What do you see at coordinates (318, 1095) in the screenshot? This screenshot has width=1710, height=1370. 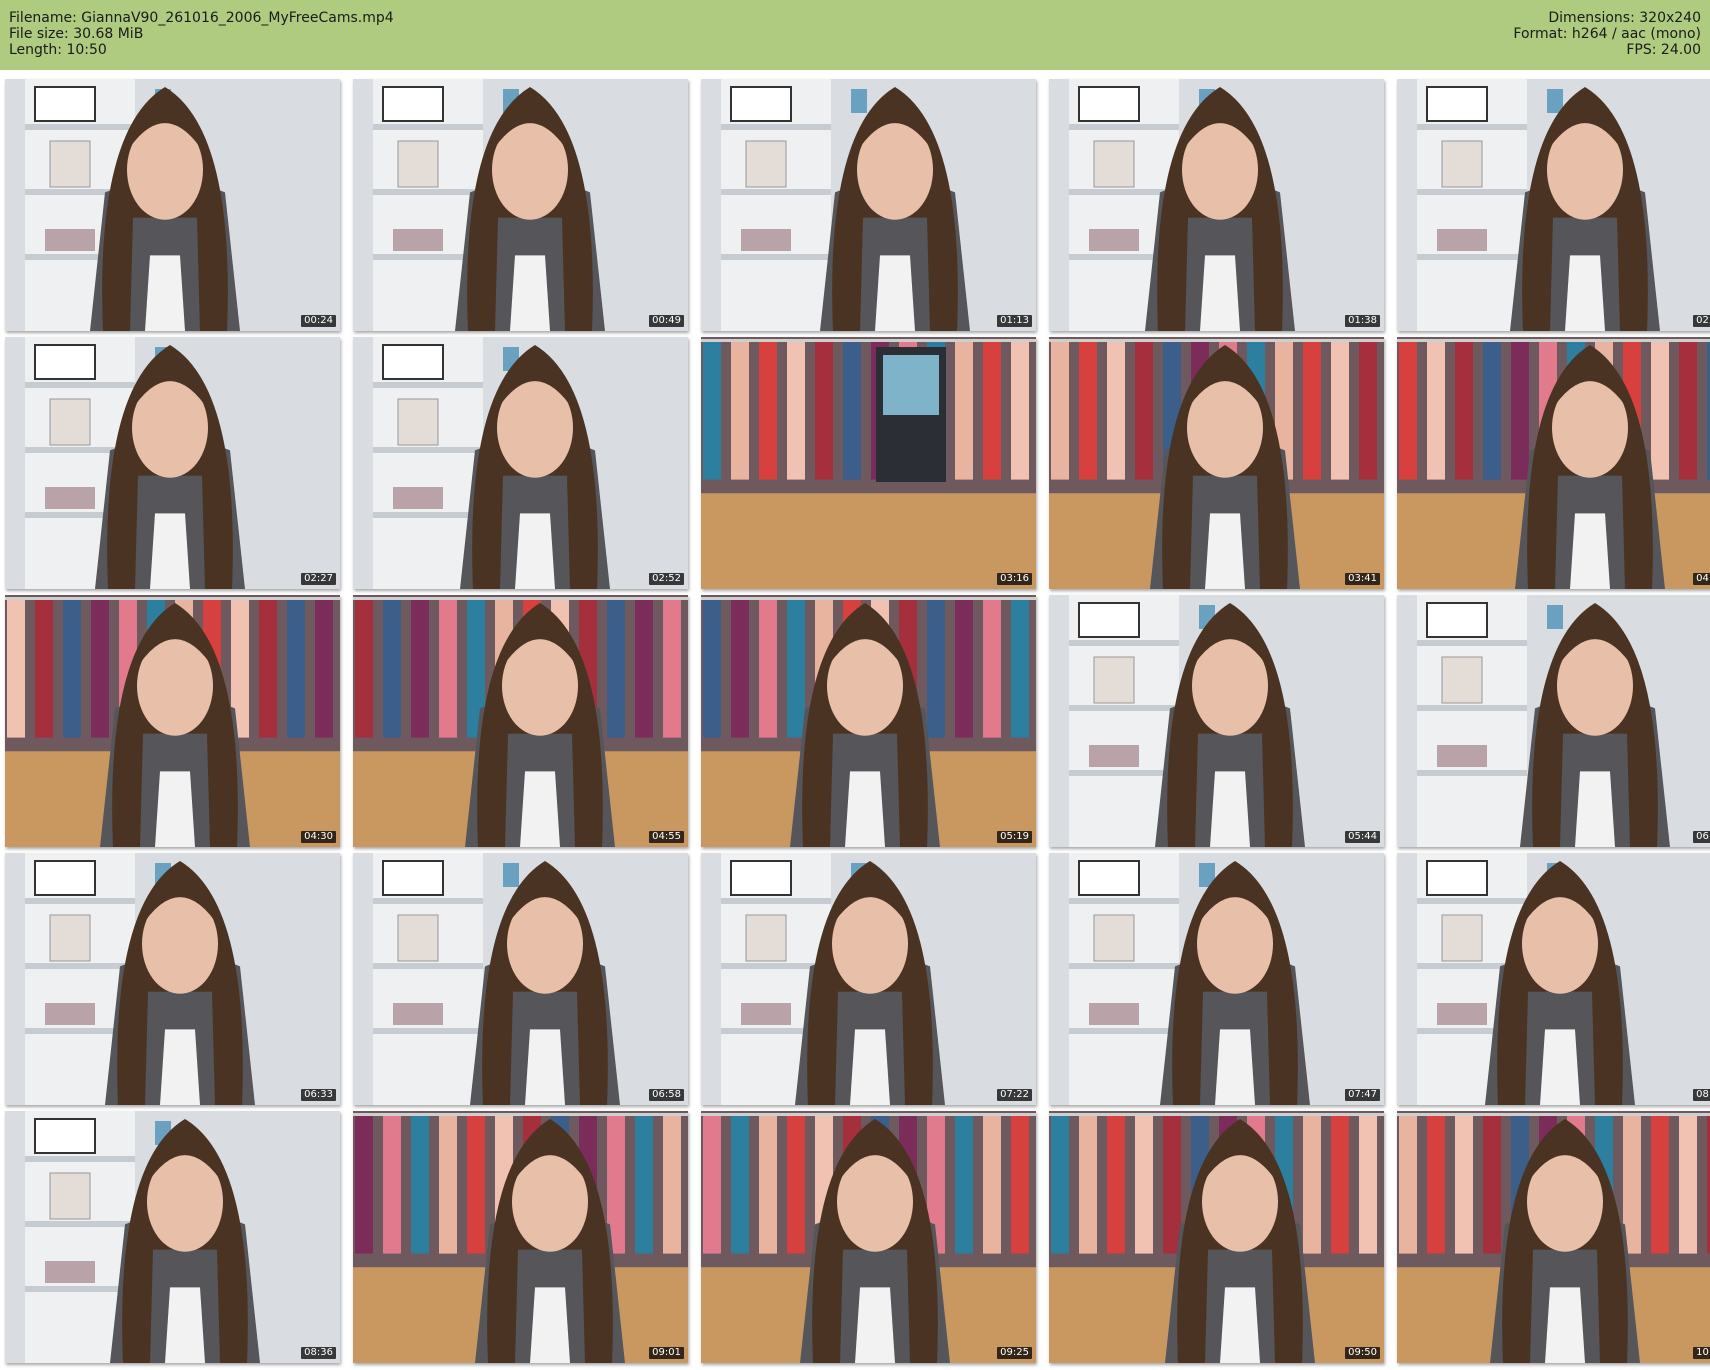 I see `timestamp-label: 06:33` at bounding box center [318, 1095].